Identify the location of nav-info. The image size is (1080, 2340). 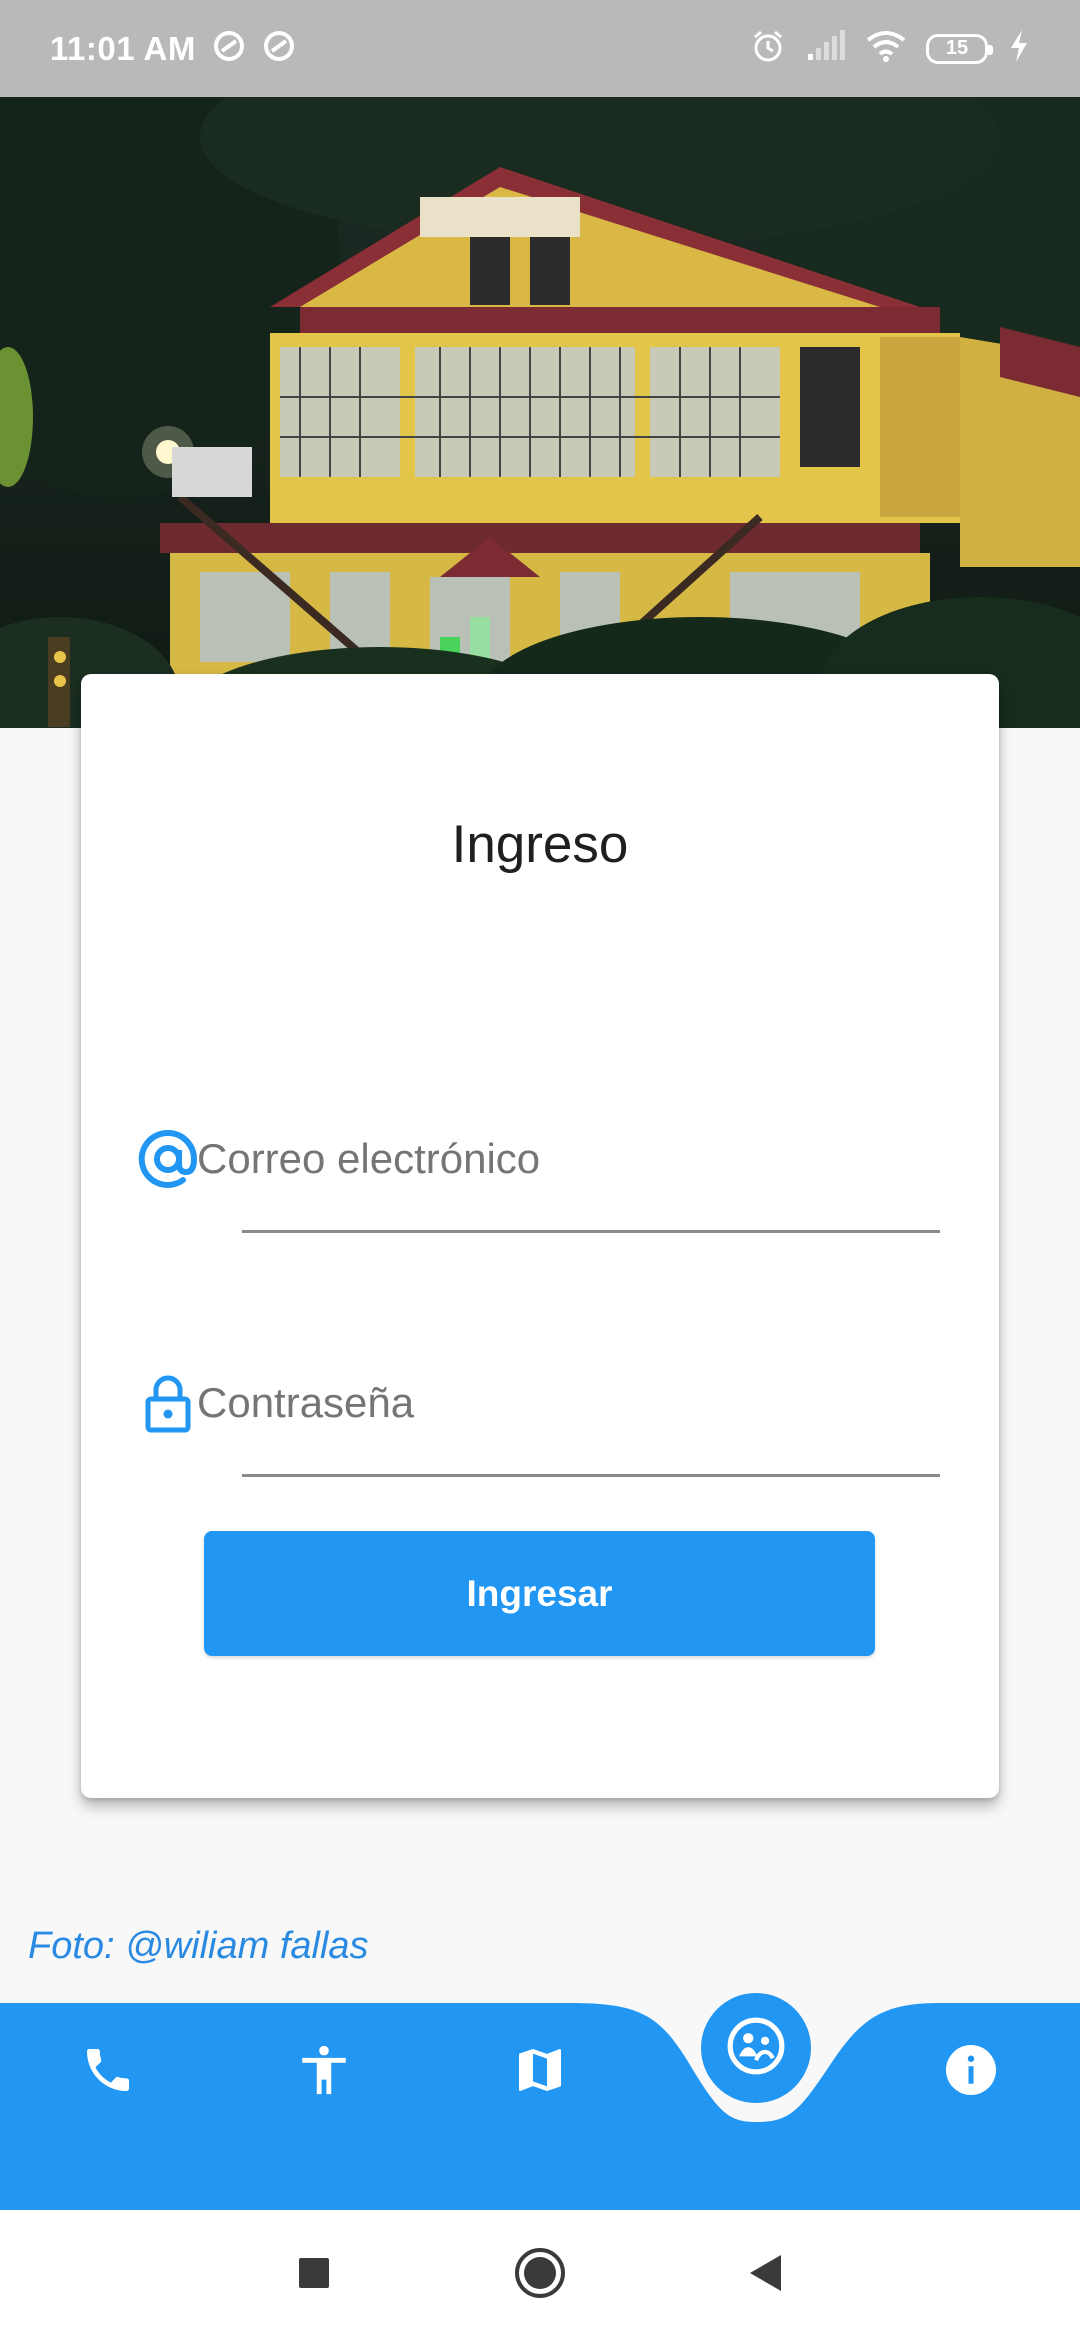
(971, 2072).